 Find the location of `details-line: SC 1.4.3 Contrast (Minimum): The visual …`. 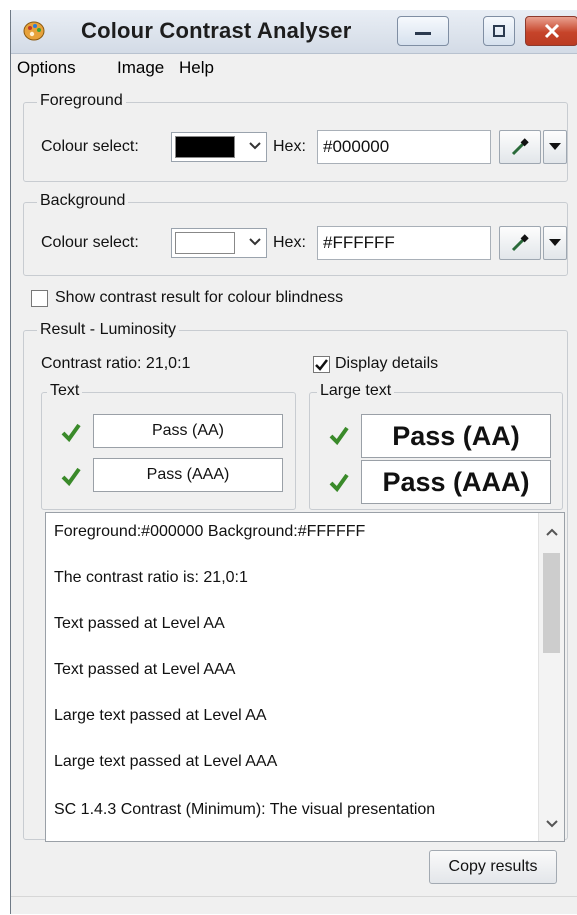

details-line: SC 1.4.3 Contrast (Minimum): The visual … is located at coordinates (245, 809).